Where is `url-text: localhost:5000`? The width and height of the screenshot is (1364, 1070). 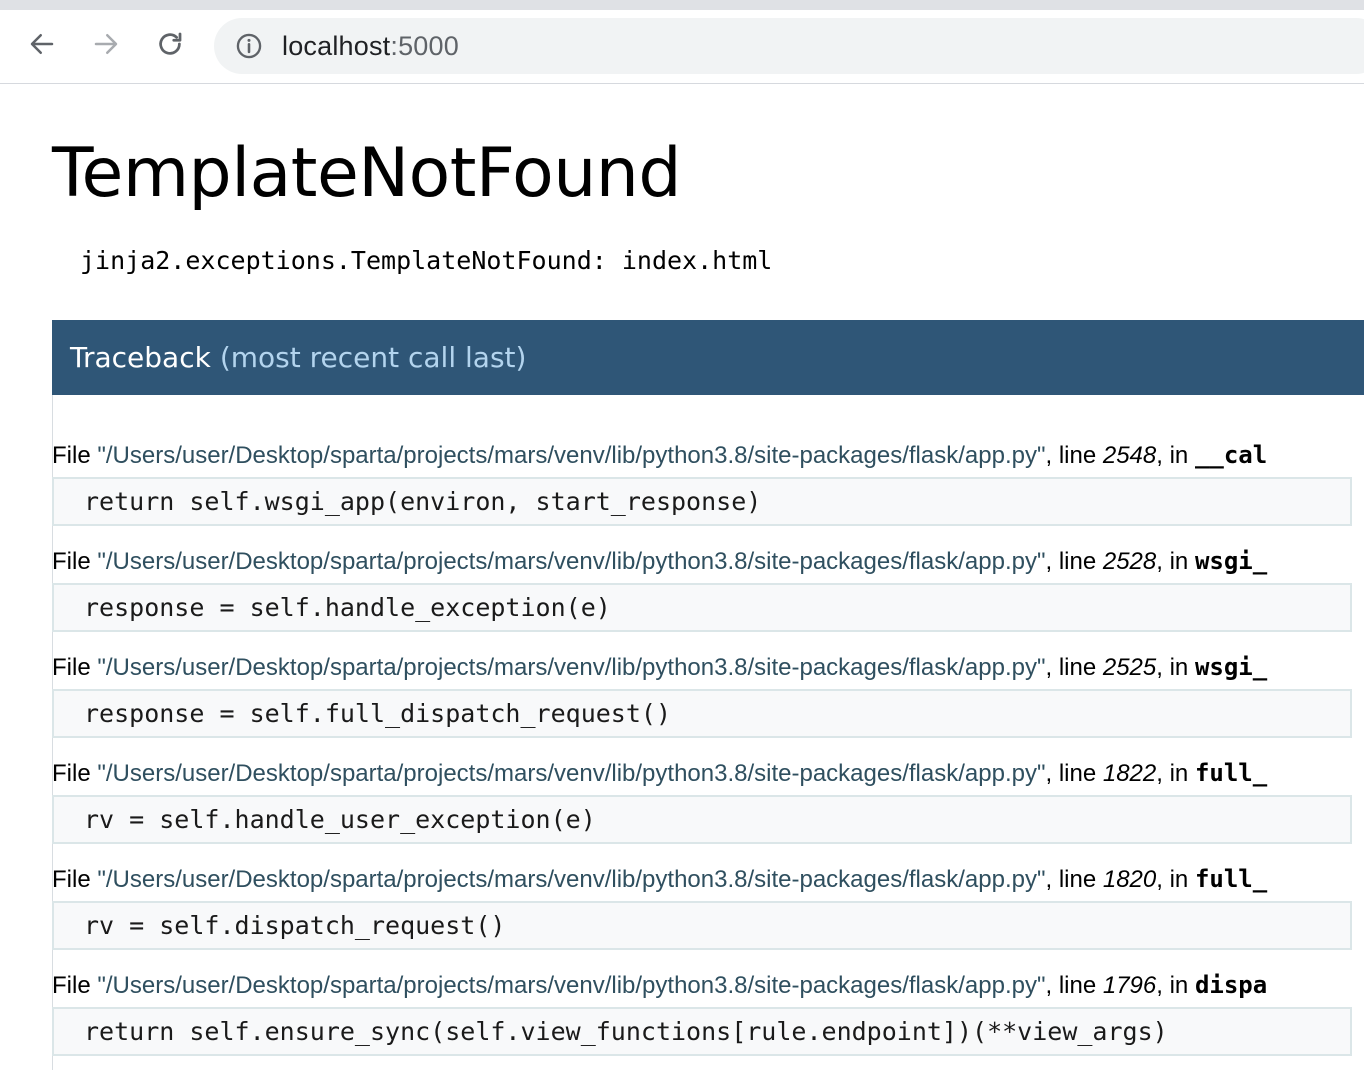
url-text: localhost:5000 is located at coordinates (370, 46).